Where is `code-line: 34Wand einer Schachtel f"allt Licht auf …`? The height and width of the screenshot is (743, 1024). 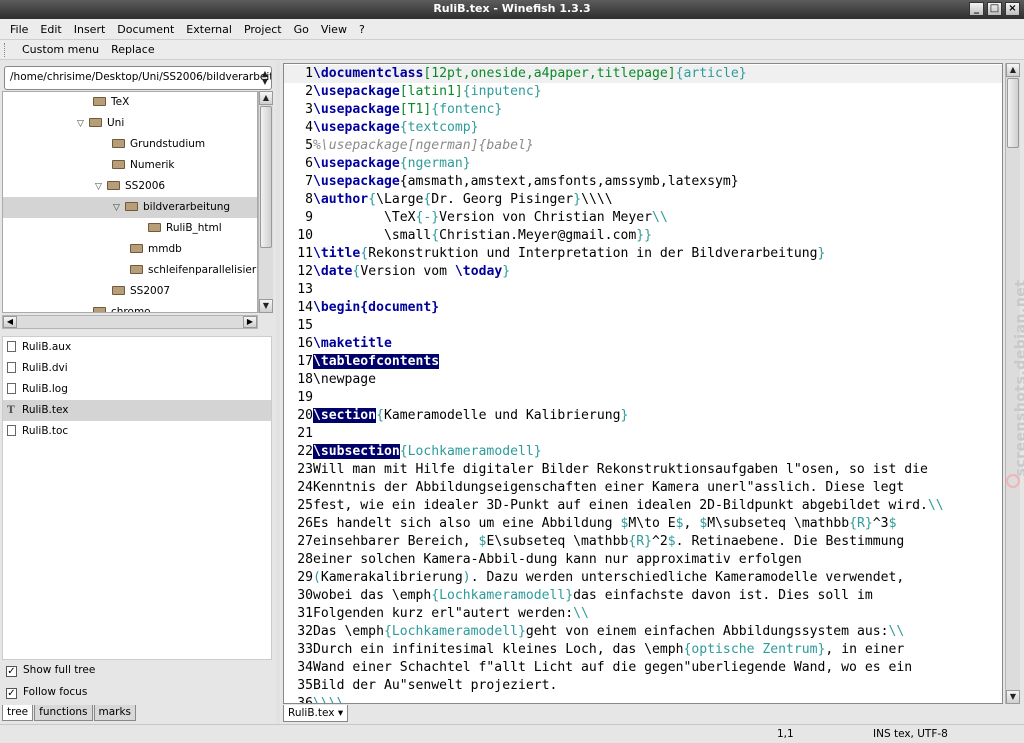 code-line: 34Wand einer Schachtel f"allt Licht auf … is located at coordinates (643, 668).